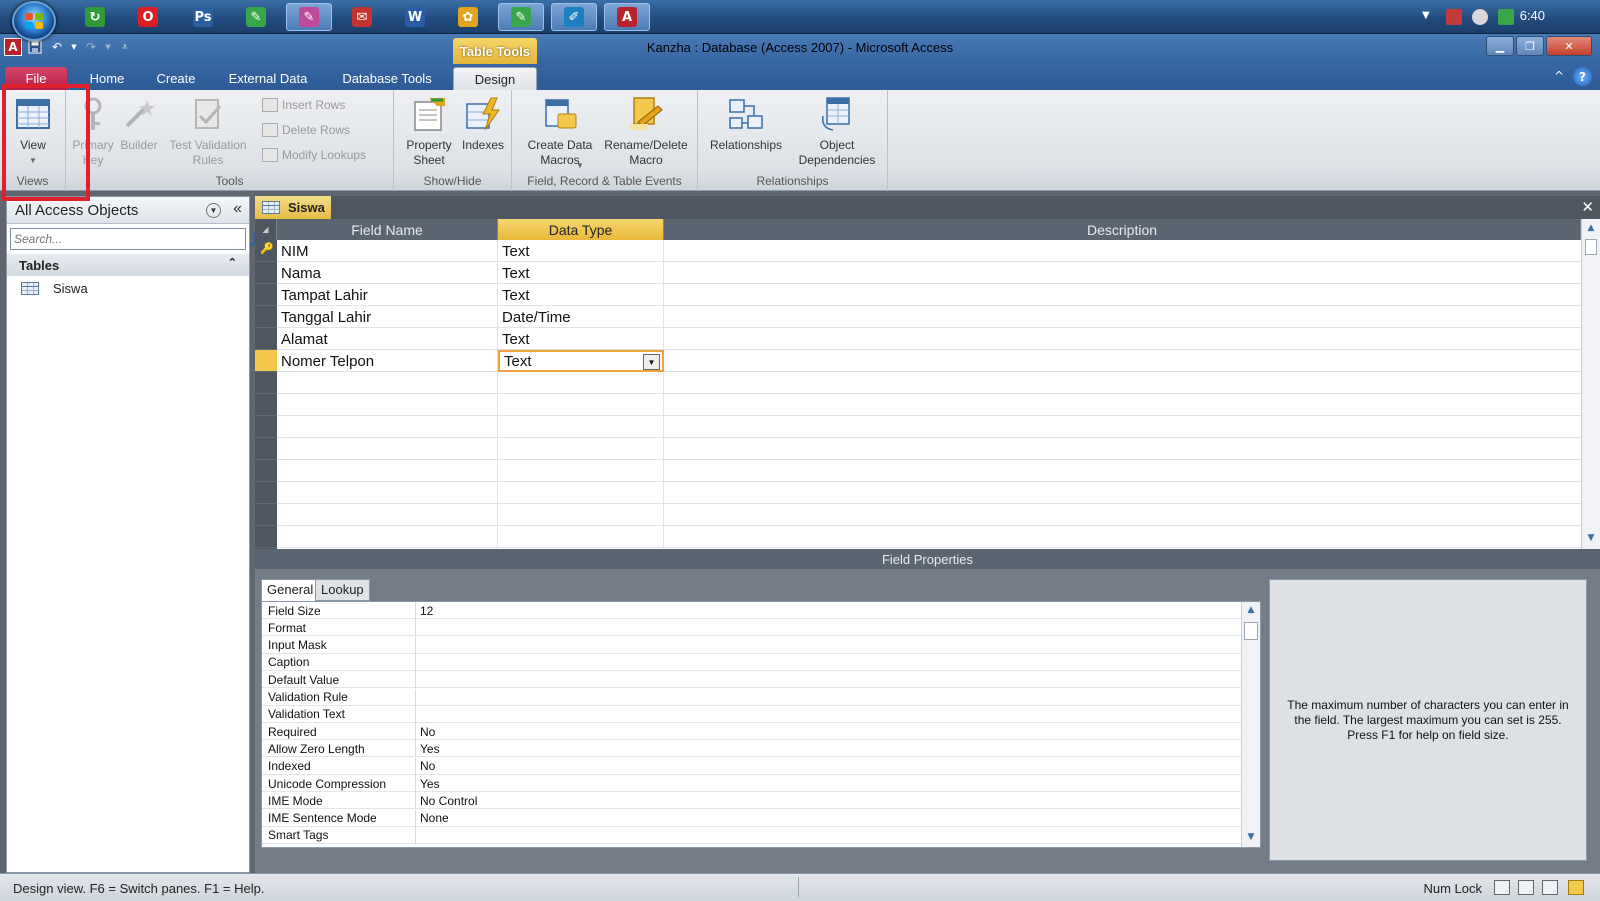  What do you see at coordinates (646, 130) in the screenshot?
I see `rename-delete-macro-button: Rename/Delete Macro` at bounding box center [646, 130].